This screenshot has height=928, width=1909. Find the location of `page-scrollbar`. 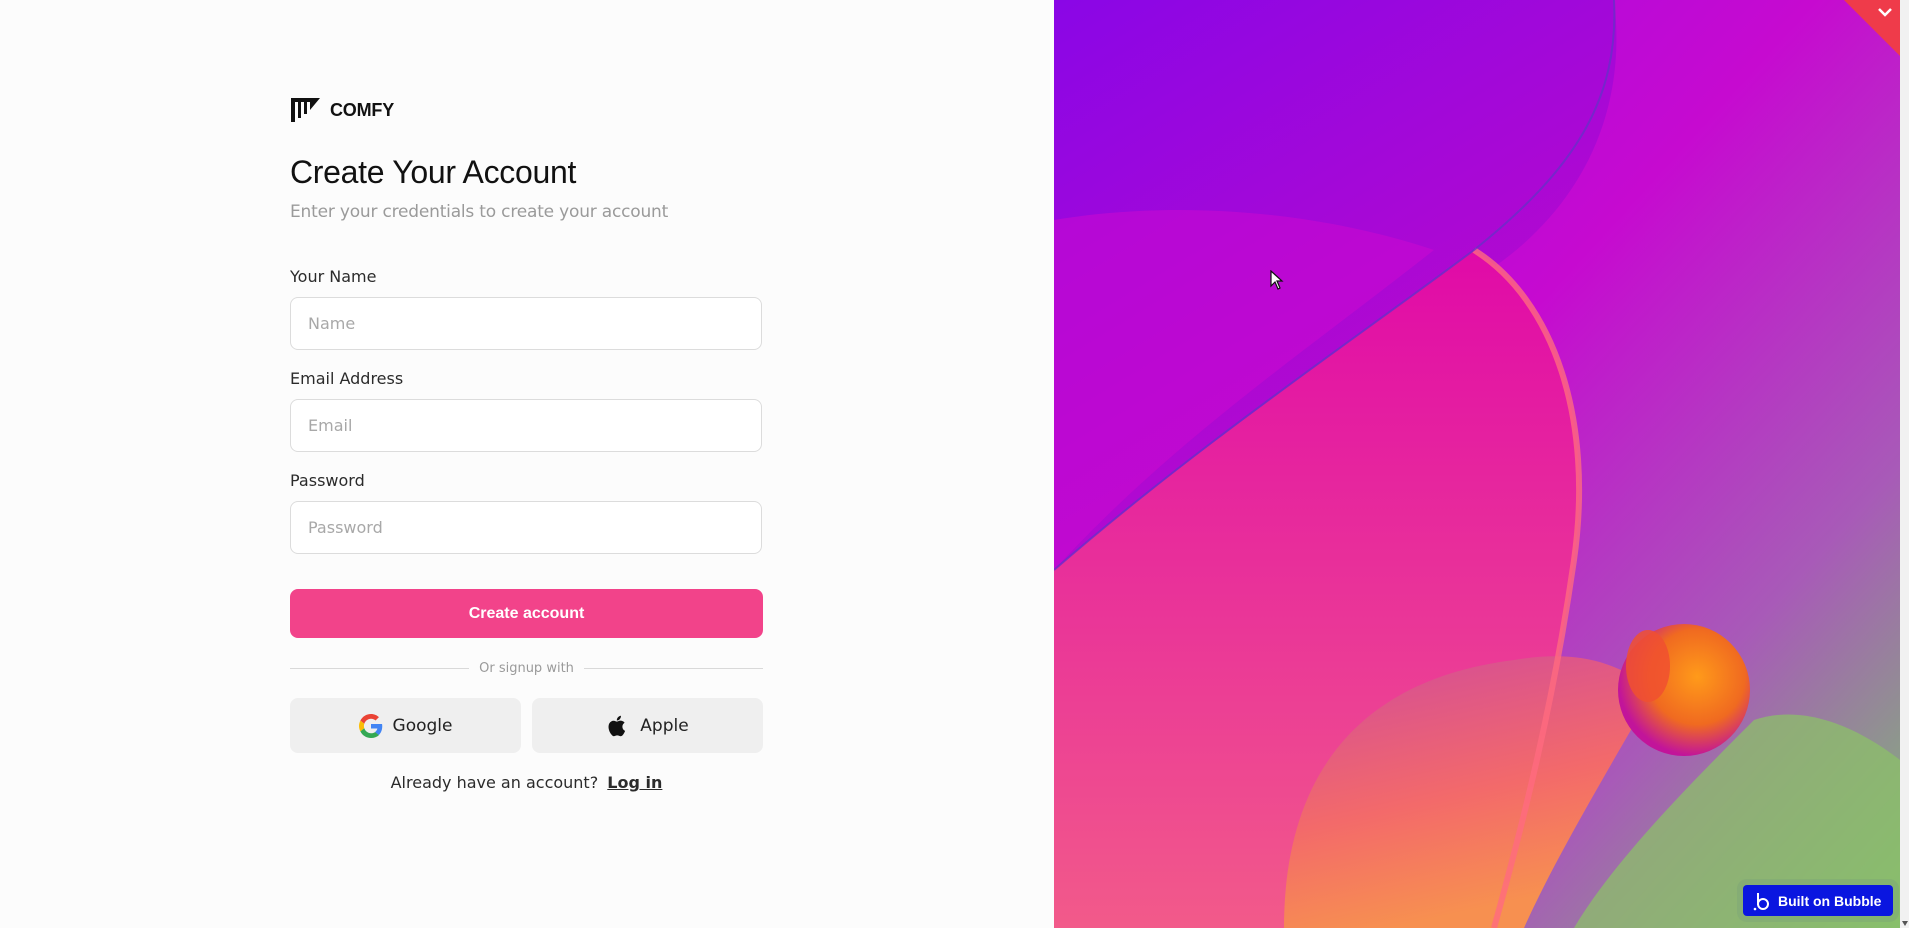

page-scrollbar is located at coordinates (1904, 464).